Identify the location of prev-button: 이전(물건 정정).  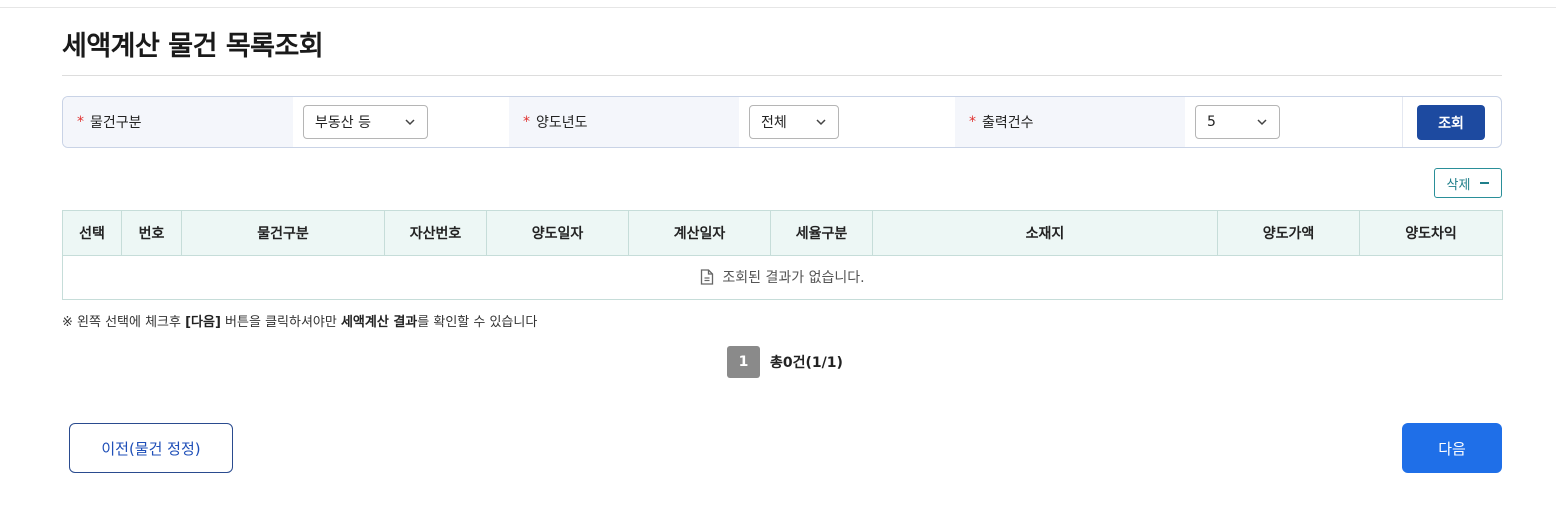
(151, 448).